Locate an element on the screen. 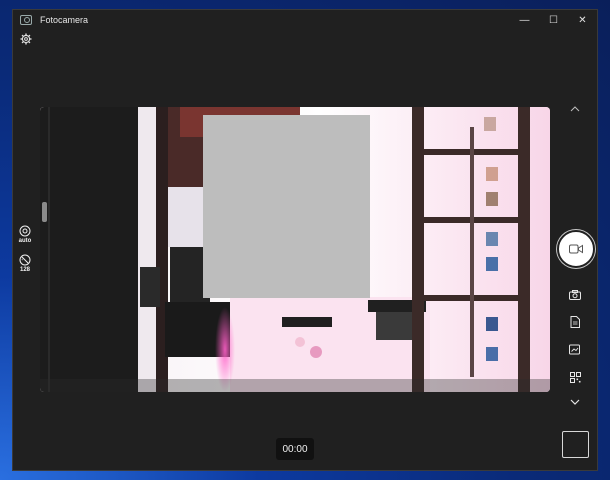 Image resolution: width=610 pixels, height=480 pixels. camera-icon is located at coordinates (575, 295).